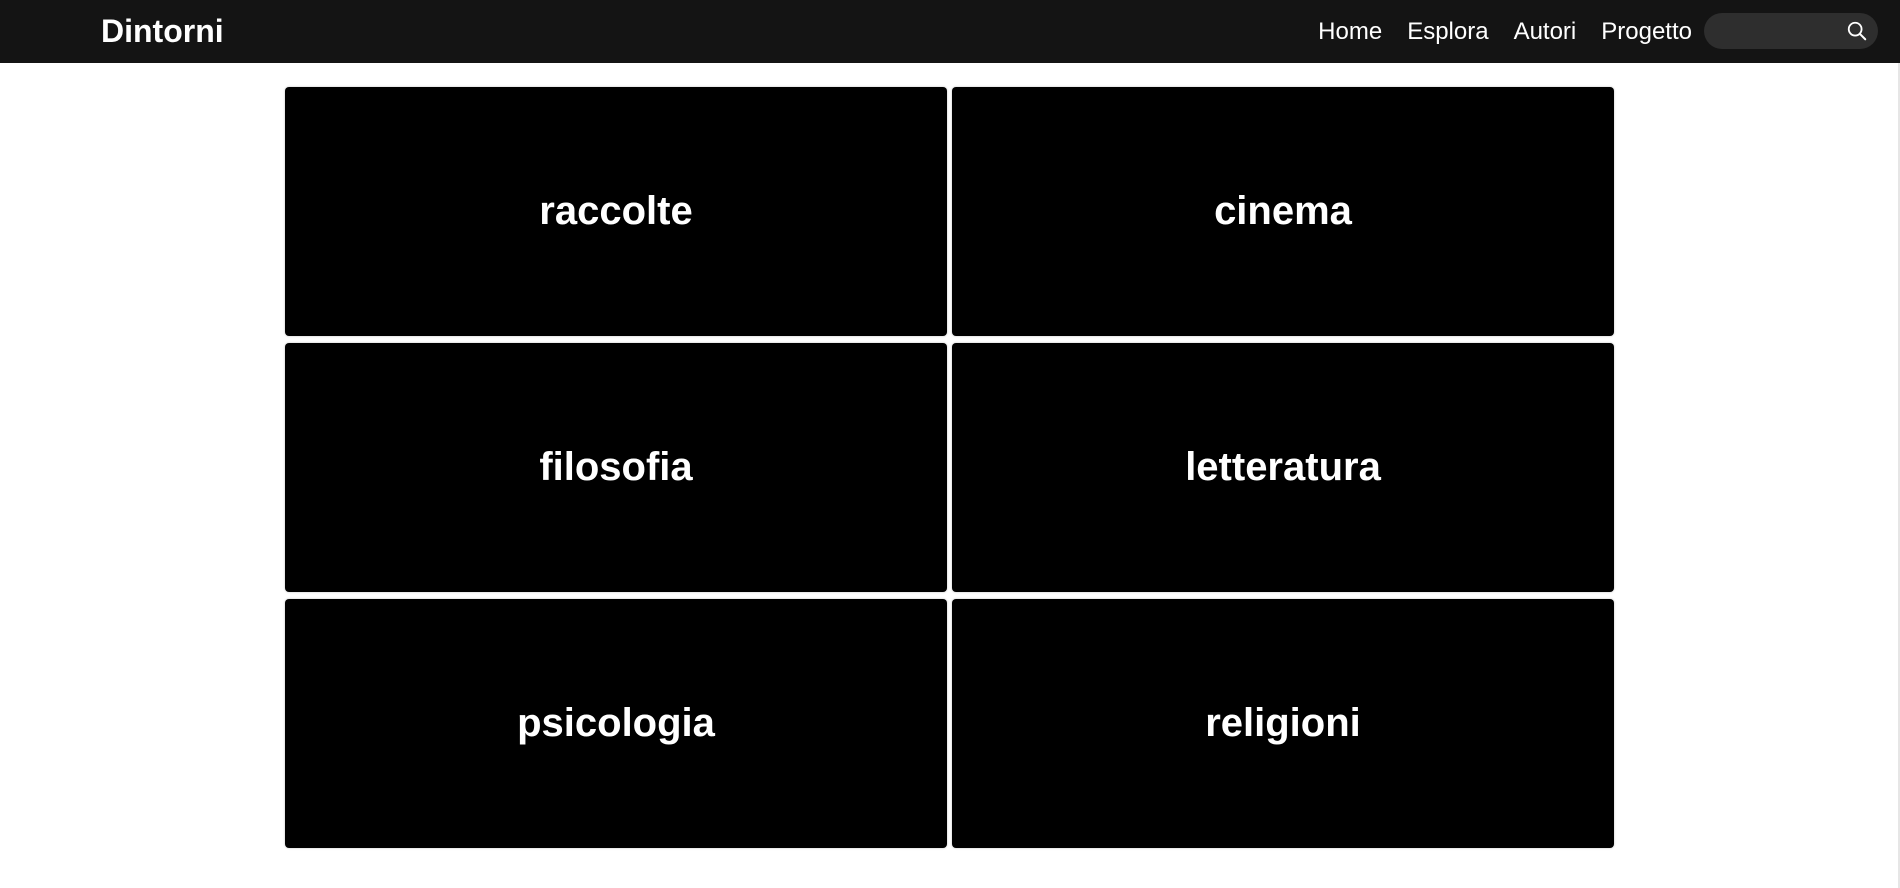 The image size is (1900, 888). I want to click on category-label: raccolte, so click(616, 211).